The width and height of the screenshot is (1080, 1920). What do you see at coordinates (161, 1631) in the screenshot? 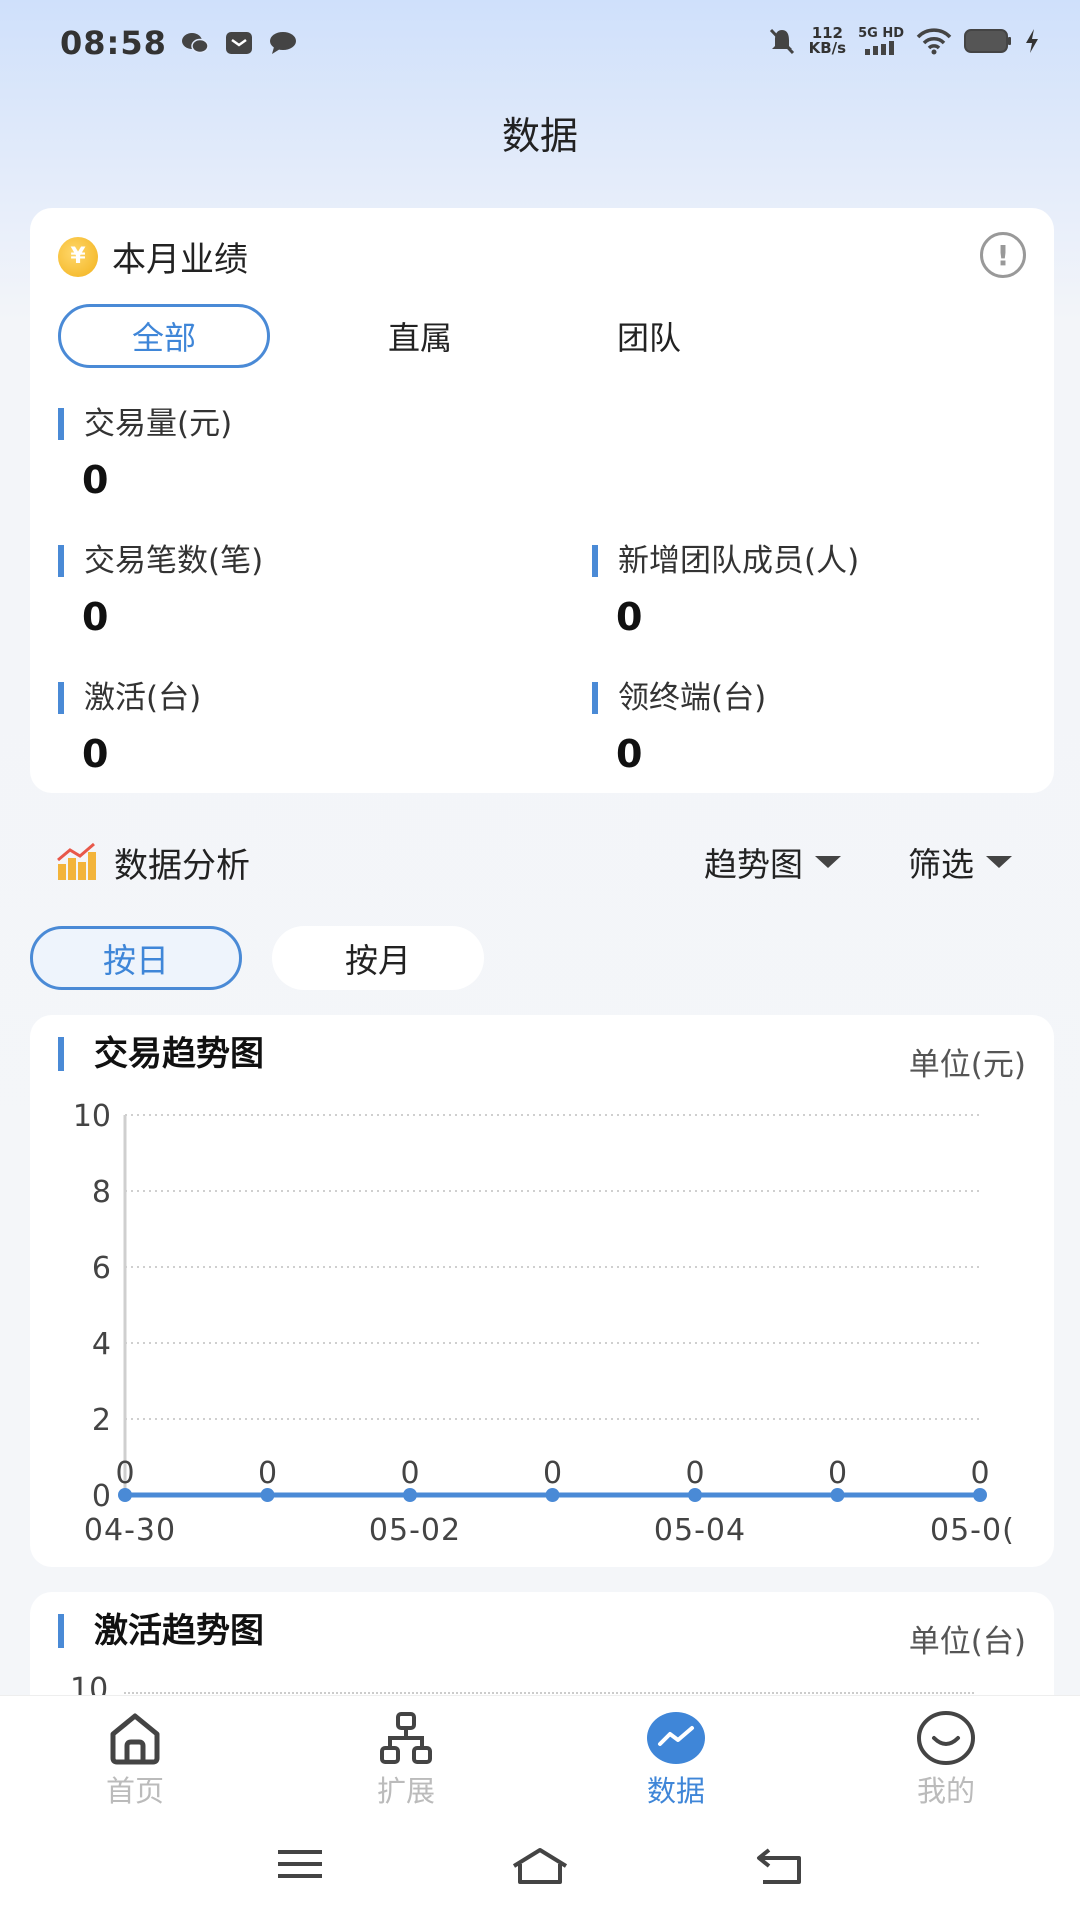
I see `activation-chart-title: 激活趋势图` at bounding box center [161, 1631].